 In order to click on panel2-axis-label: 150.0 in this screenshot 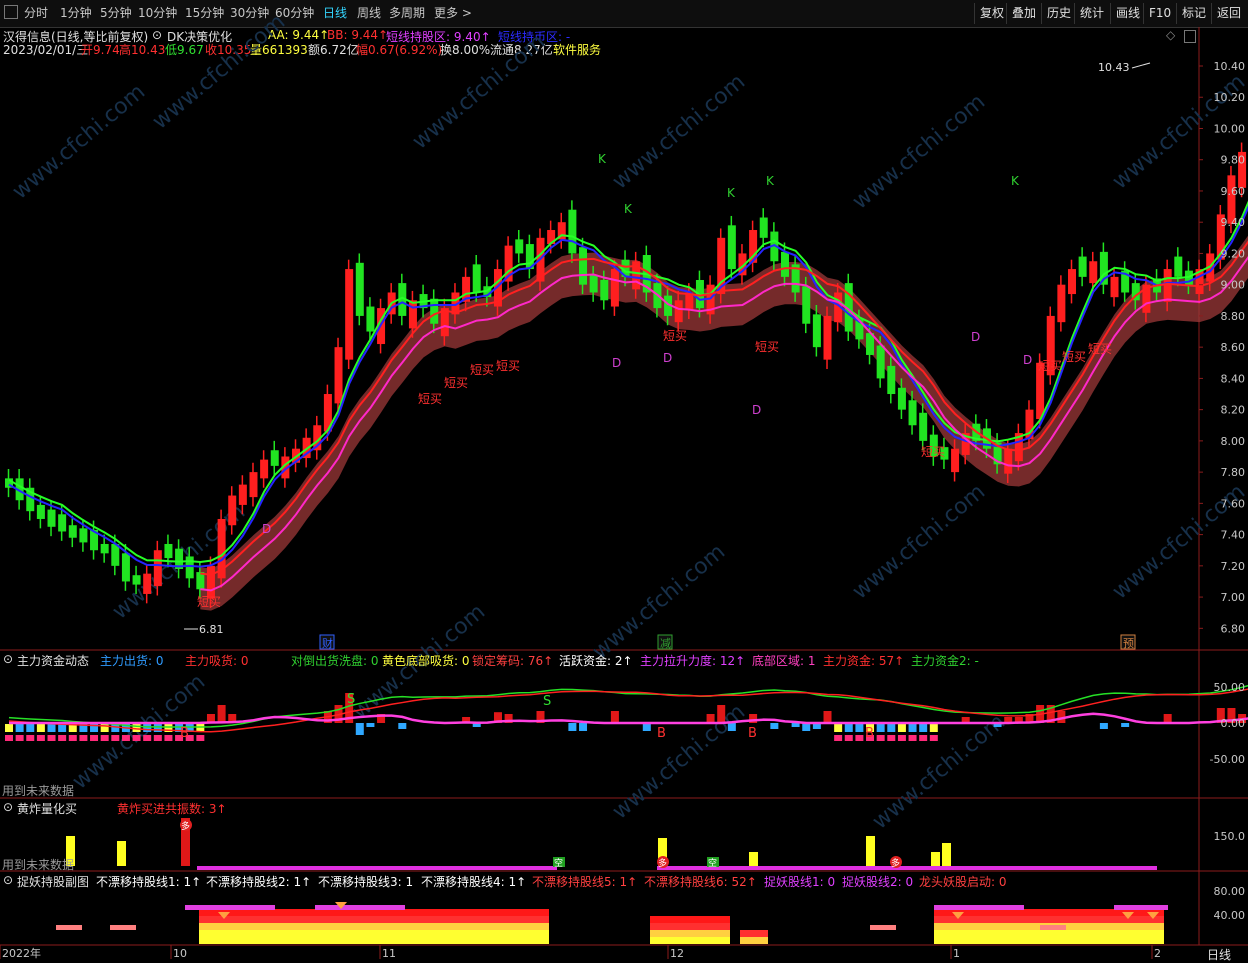, I will do `click(1230, 836)`.